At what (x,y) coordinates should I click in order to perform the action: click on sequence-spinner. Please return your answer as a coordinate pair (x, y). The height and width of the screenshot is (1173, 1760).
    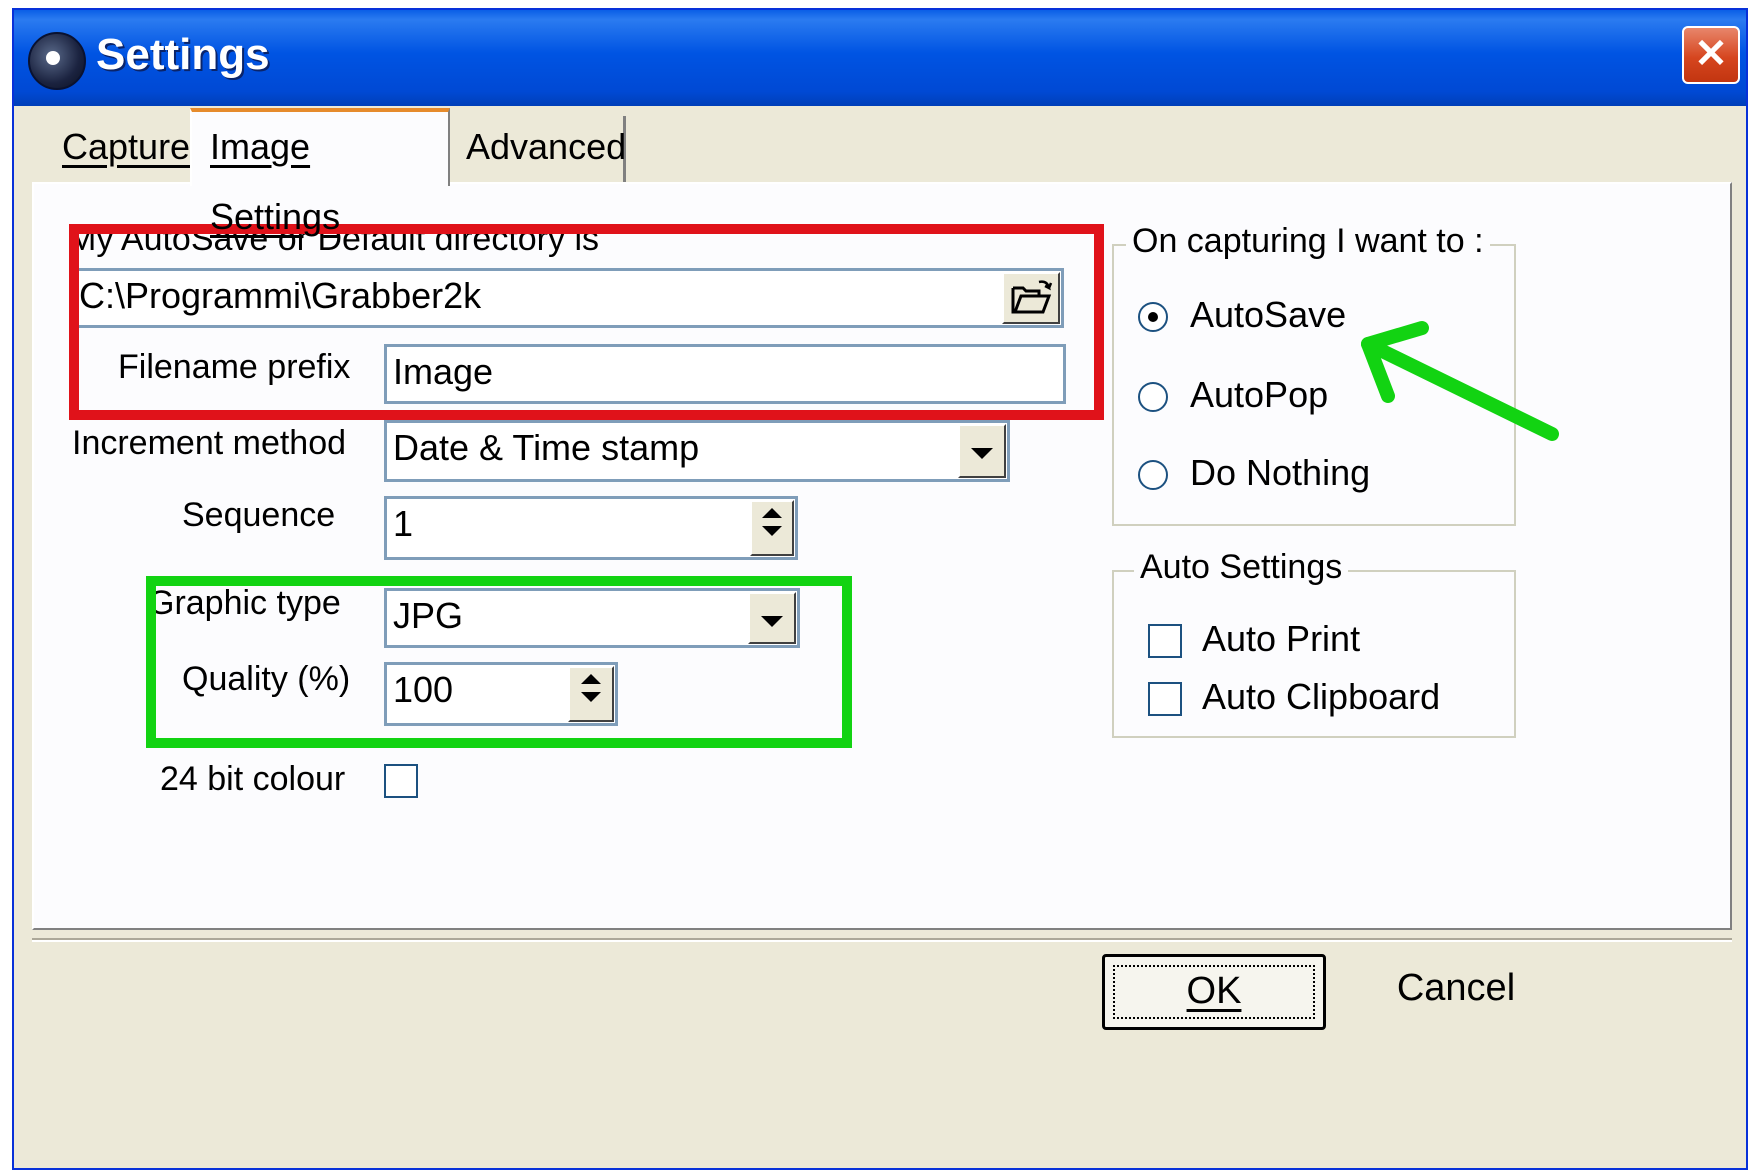
    Looking at the image, I should click on (772, 528).